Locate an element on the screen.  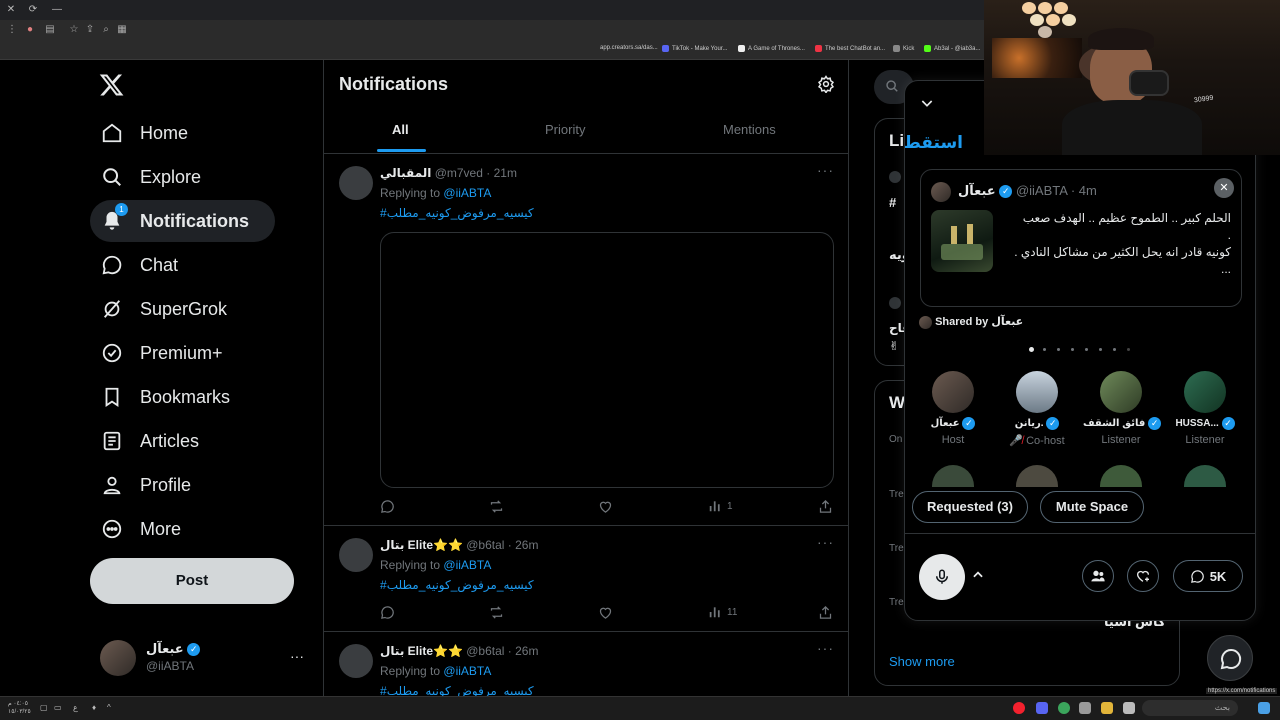
chevron-up-icon: ^ is located at coordinates (109, 707).